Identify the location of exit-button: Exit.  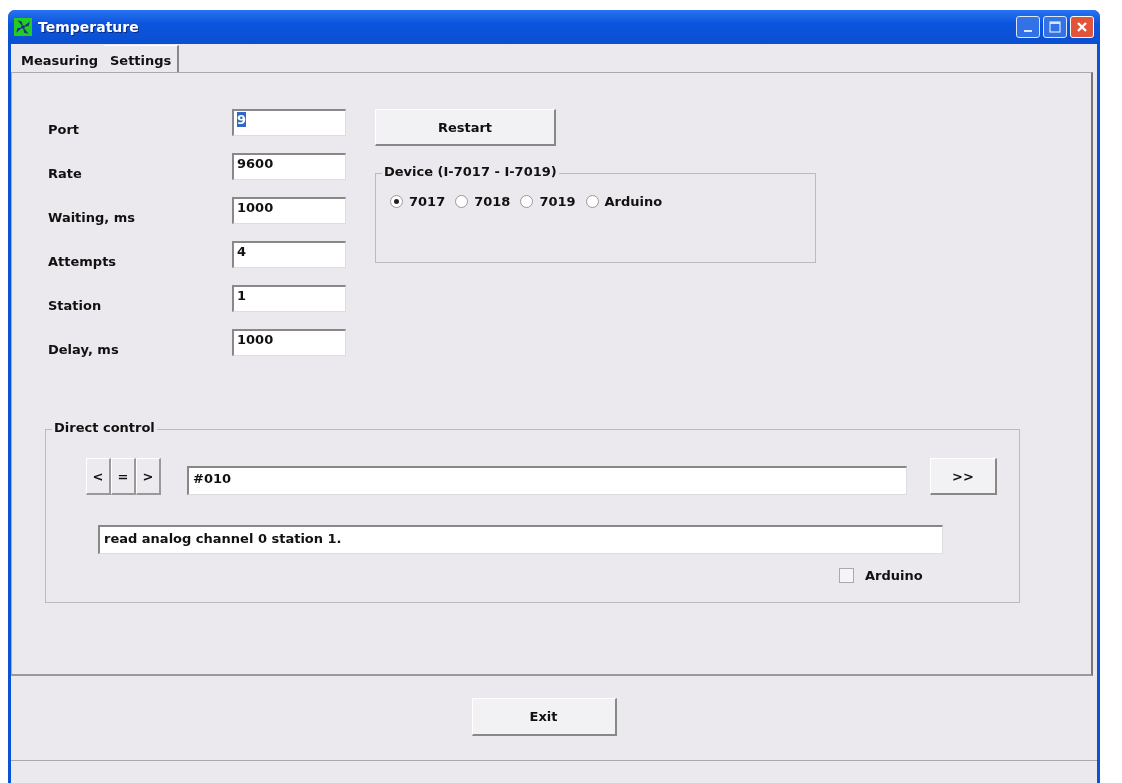
(544, 717).